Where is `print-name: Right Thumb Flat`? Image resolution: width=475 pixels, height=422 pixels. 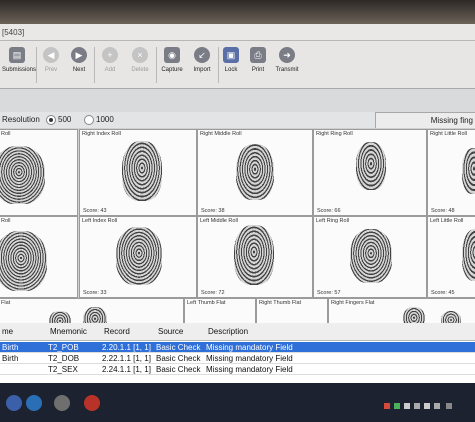 print-name: Right Thumb Flat is located at coordinates (280, 303).